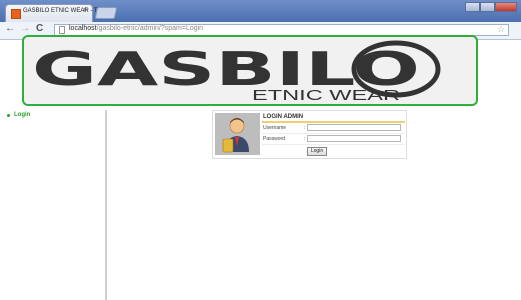 The height and width of the screenshot is (300, 521). I want to click on forward-icon: →, so click(25, 28).